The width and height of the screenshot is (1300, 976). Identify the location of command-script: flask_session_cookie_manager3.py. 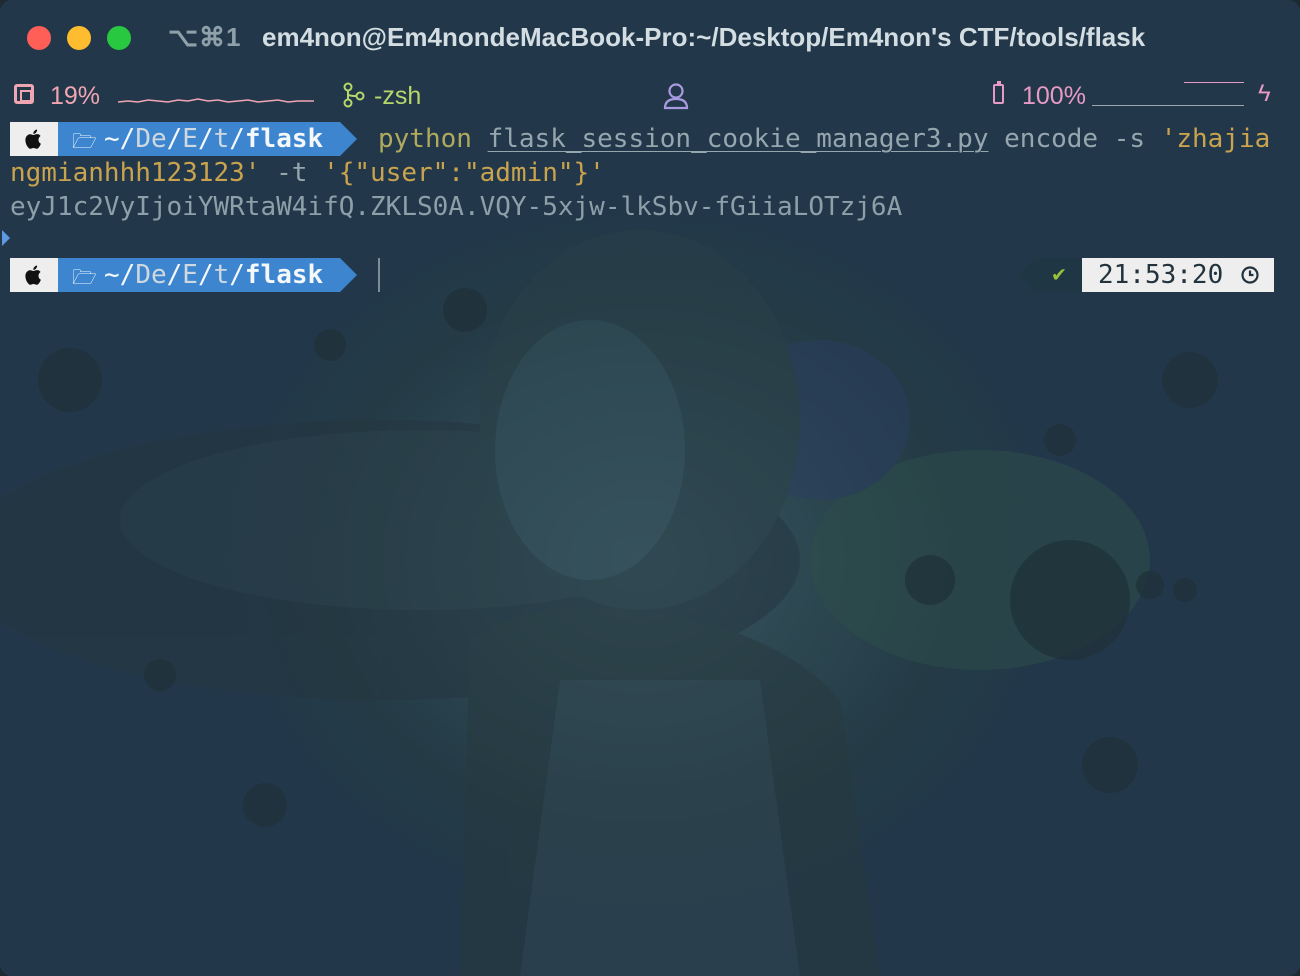
(738, 139).